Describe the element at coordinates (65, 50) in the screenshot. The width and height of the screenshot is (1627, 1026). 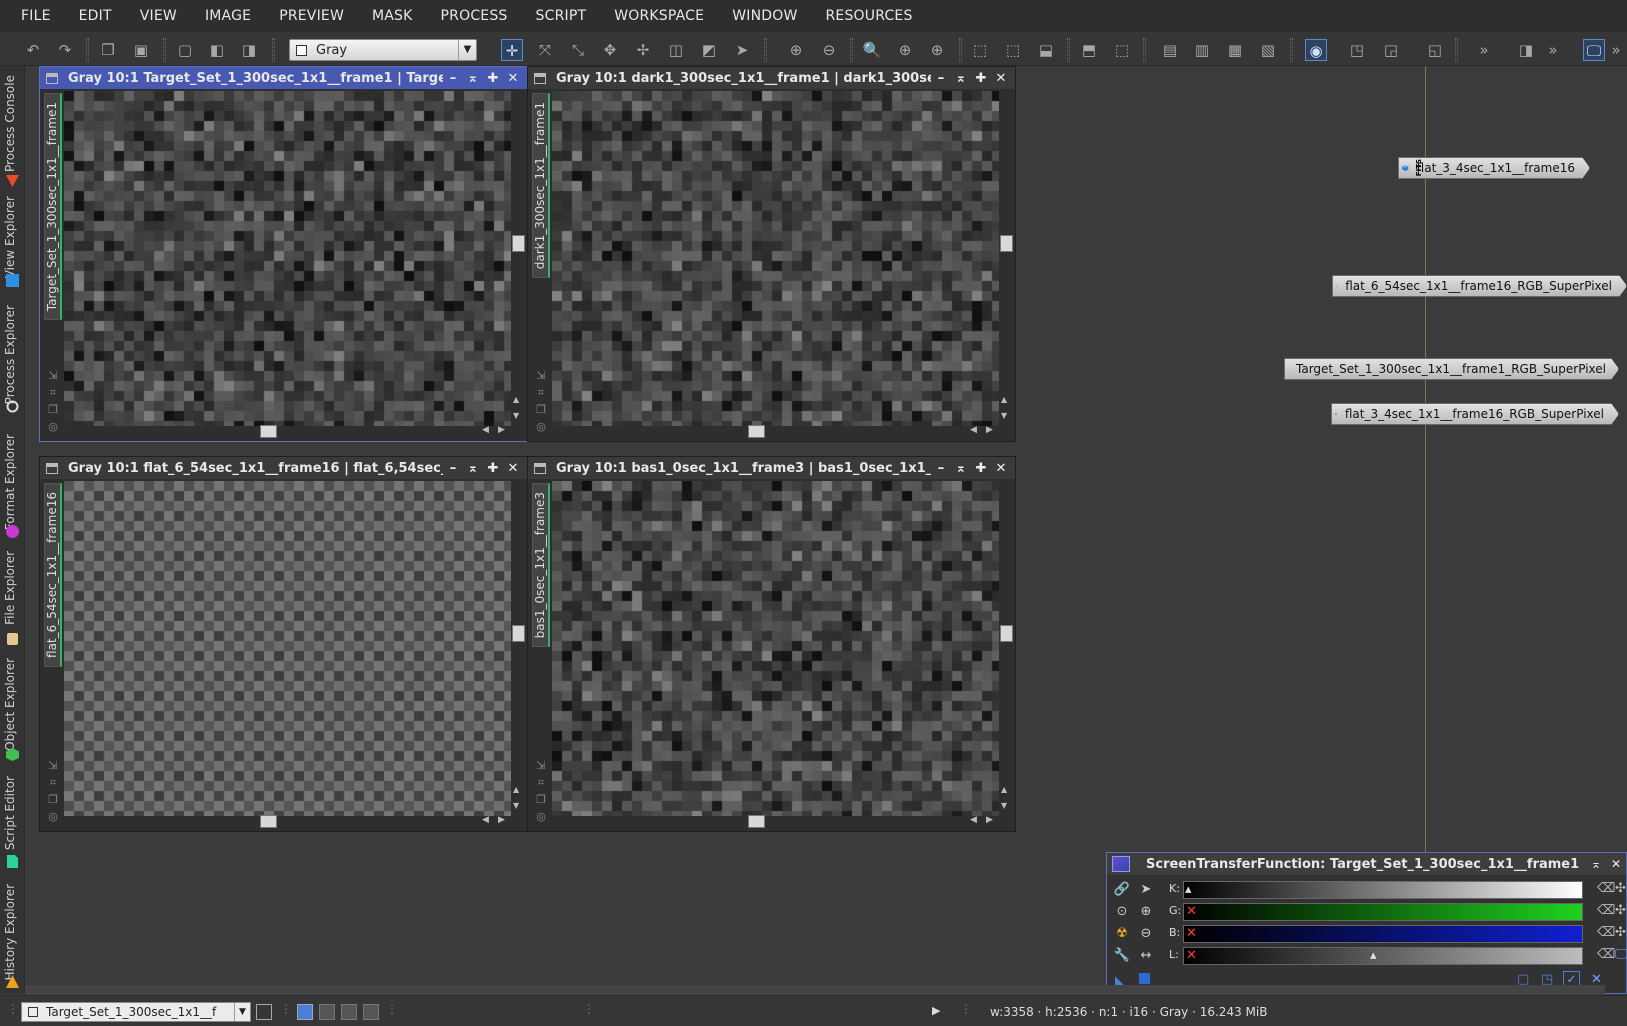
I see `redo-icon: ↷` at that location.